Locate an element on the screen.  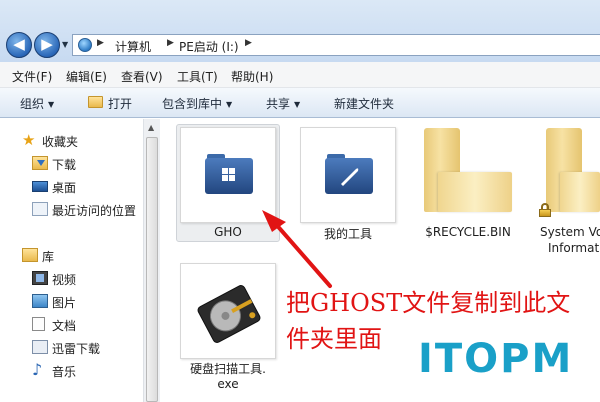
menu-tools: 工具(T) is located at coordinates (197, 76).